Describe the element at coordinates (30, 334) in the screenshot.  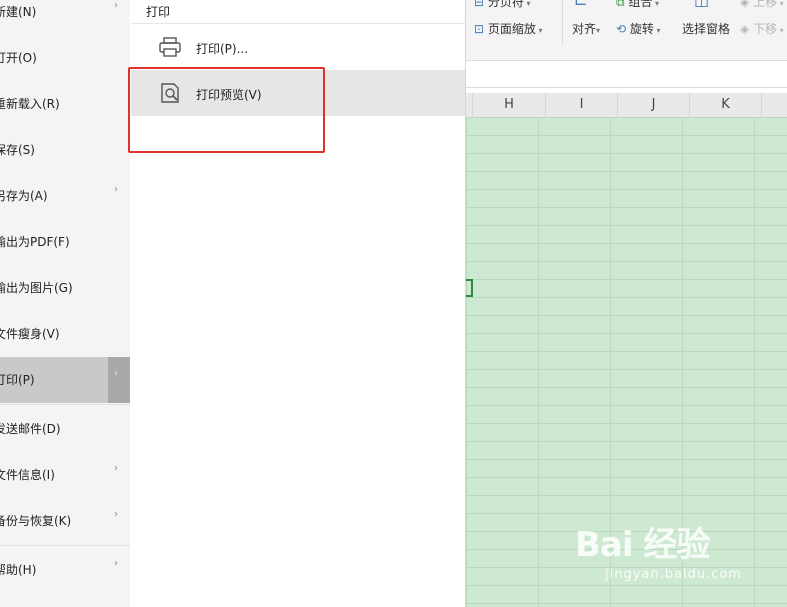
I see `menu-item-label: 文件瘦身(V)` at that location.